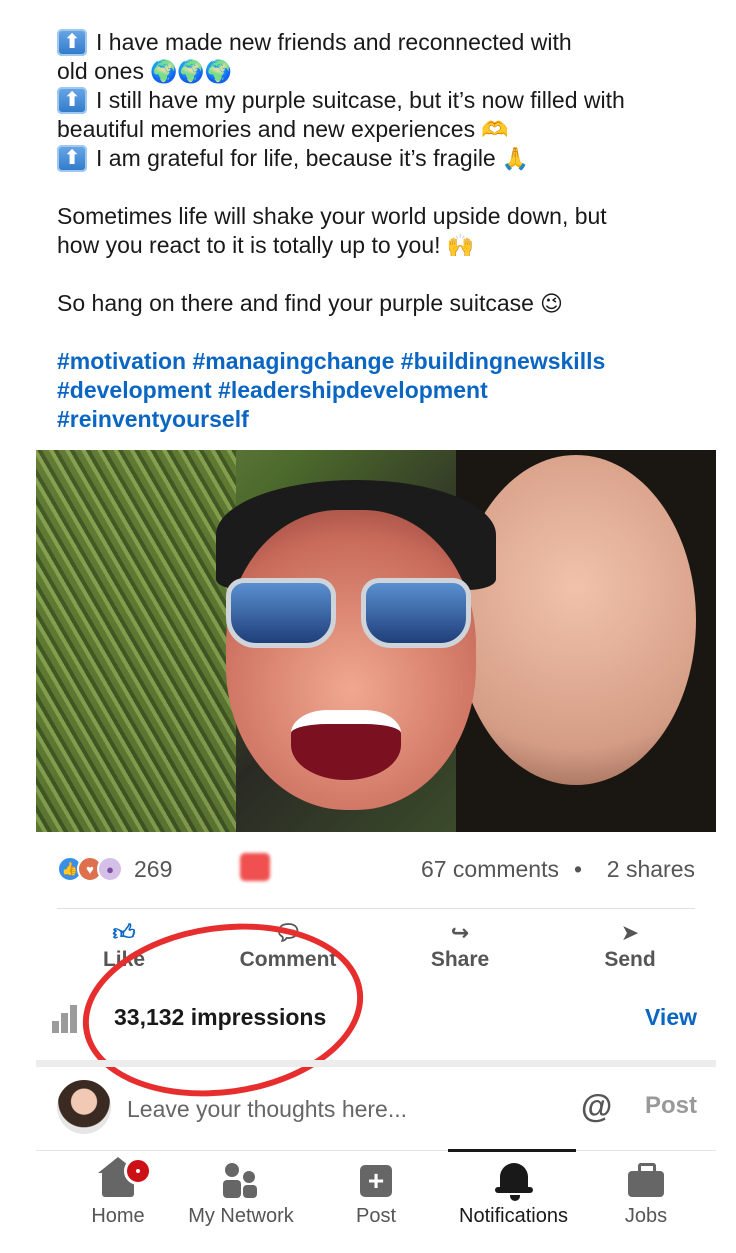 The height and width of the screenshot is (1253, 736). What do you see at coordinates (382, 71) in the screenshot?
I see `post-line: old ones 🌍🌍🌍` at bounding box center [382, 71].